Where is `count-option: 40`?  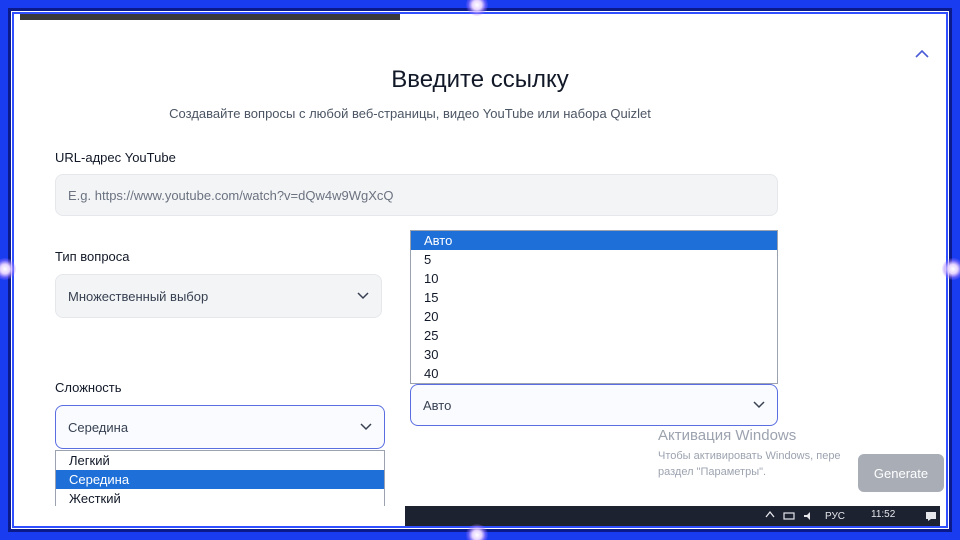
count-option: 40 is located at coordinates (594, 373).